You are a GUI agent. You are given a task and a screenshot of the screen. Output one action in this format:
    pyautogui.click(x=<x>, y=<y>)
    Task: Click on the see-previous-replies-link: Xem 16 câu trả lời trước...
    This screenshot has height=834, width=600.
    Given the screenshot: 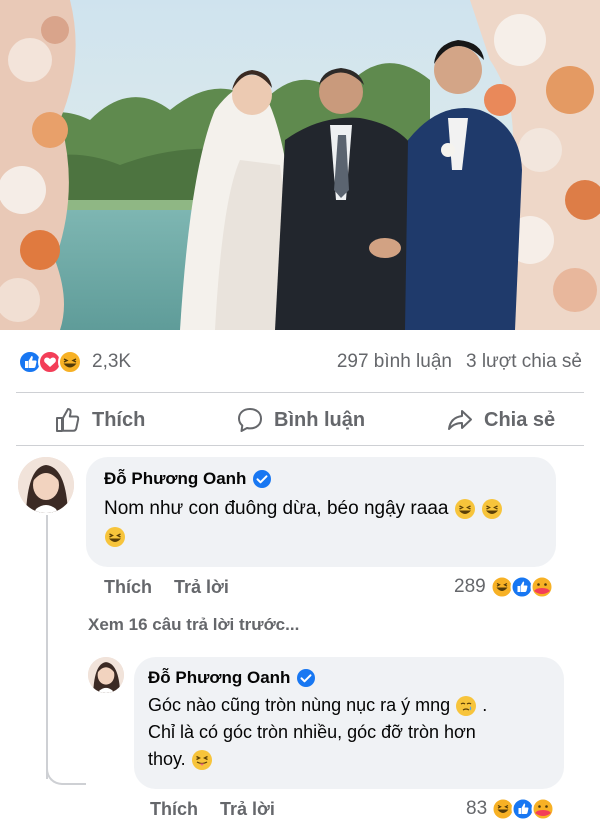 What is the action you would take?
    pyautogui.click(x=193, y=625)
    